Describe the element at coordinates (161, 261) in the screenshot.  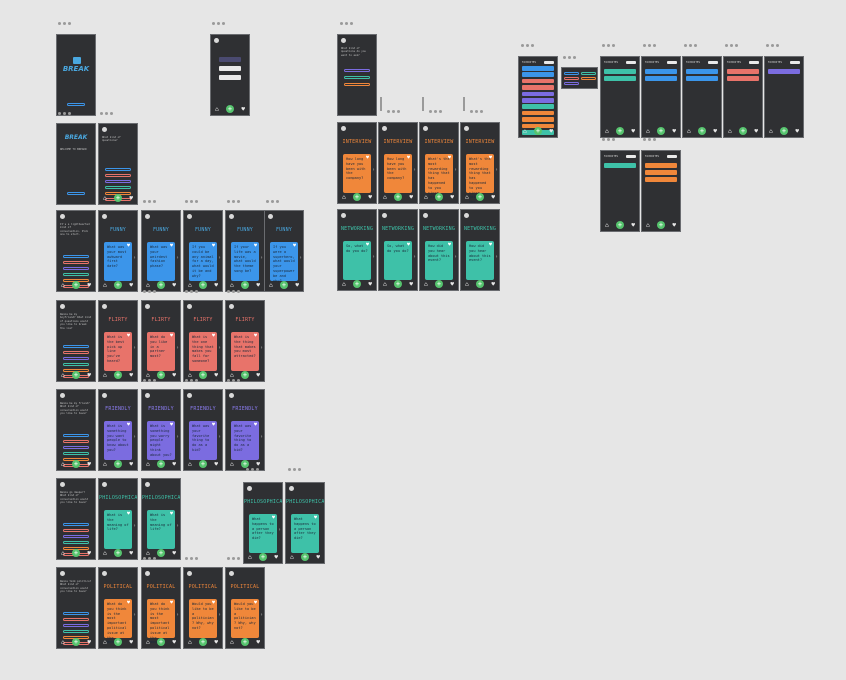
I see `question-card: ♥ What was your weirdest fashion phase?` at that location.